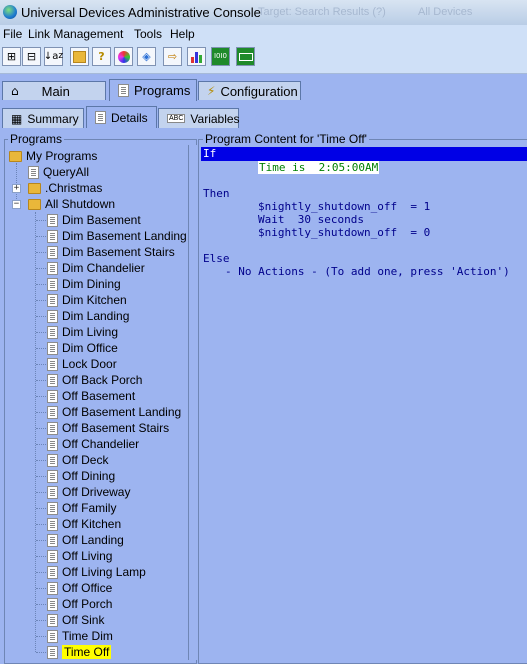 This screenshot has width=527, height=664. I want to click on tree-item-program: Off Driveway, so click(88, 492).